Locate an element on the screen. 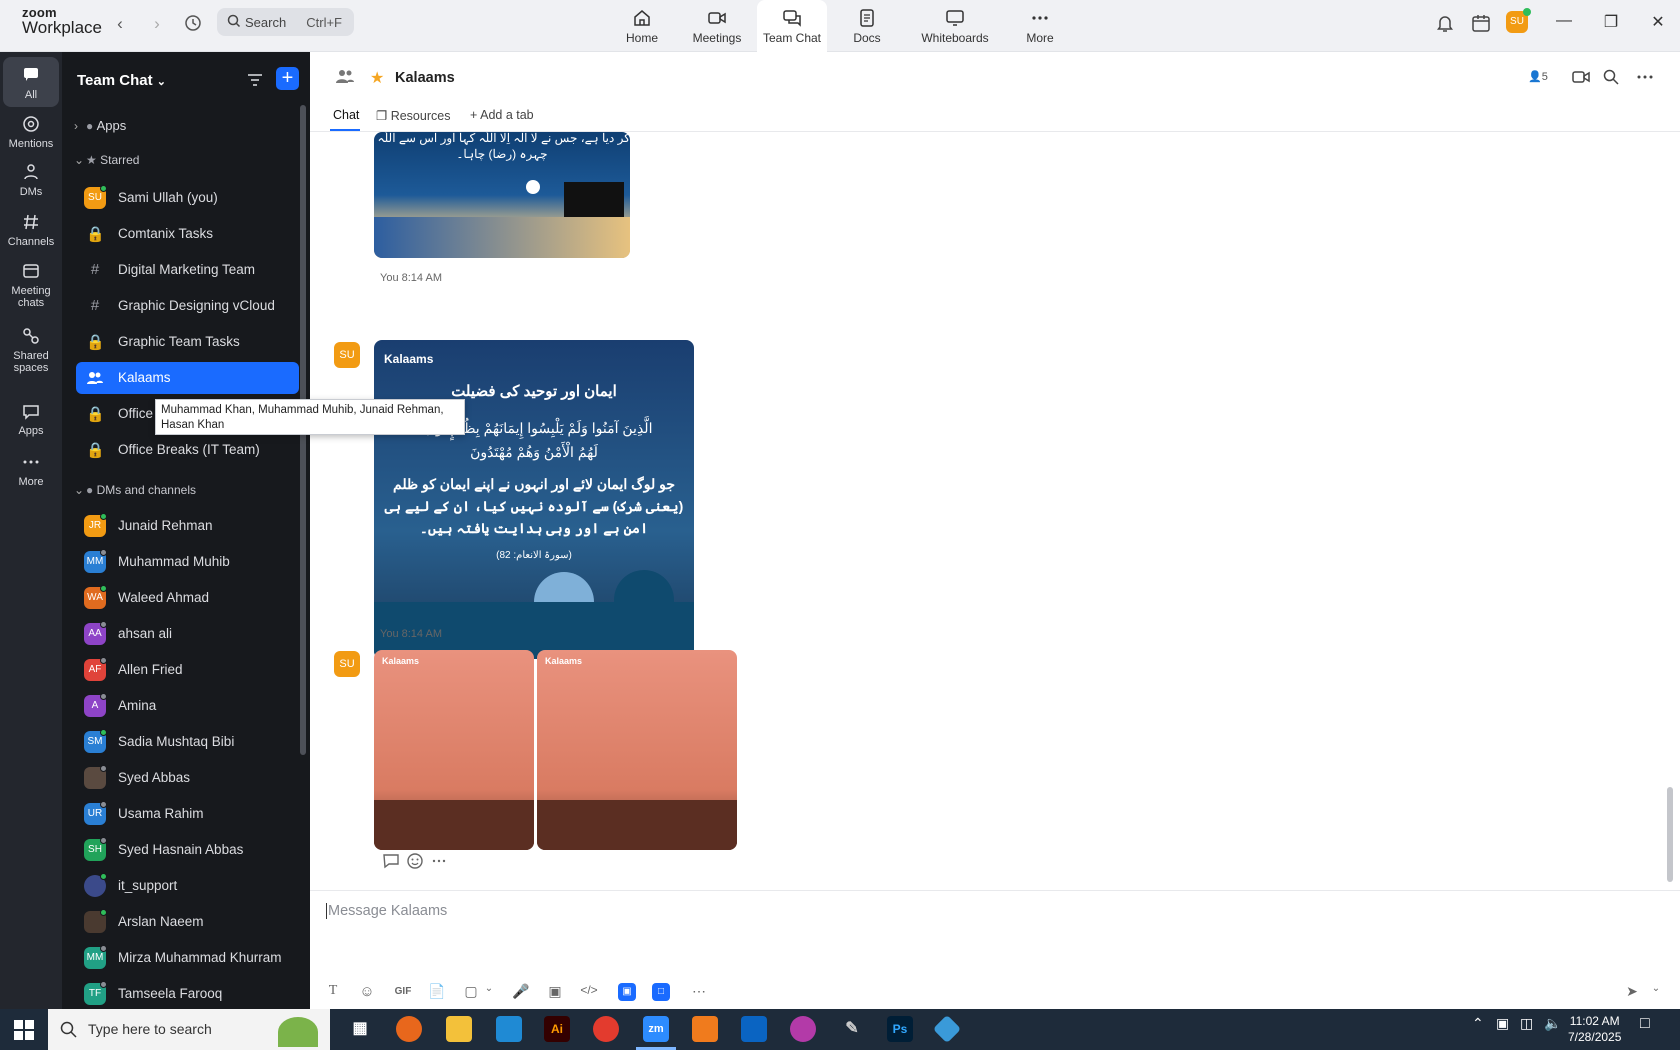 This screenshot has height=1050, width=1680. sidebar-item-junaid-rehman: JR Junaid Rehman is located at coordinates (187, 526).